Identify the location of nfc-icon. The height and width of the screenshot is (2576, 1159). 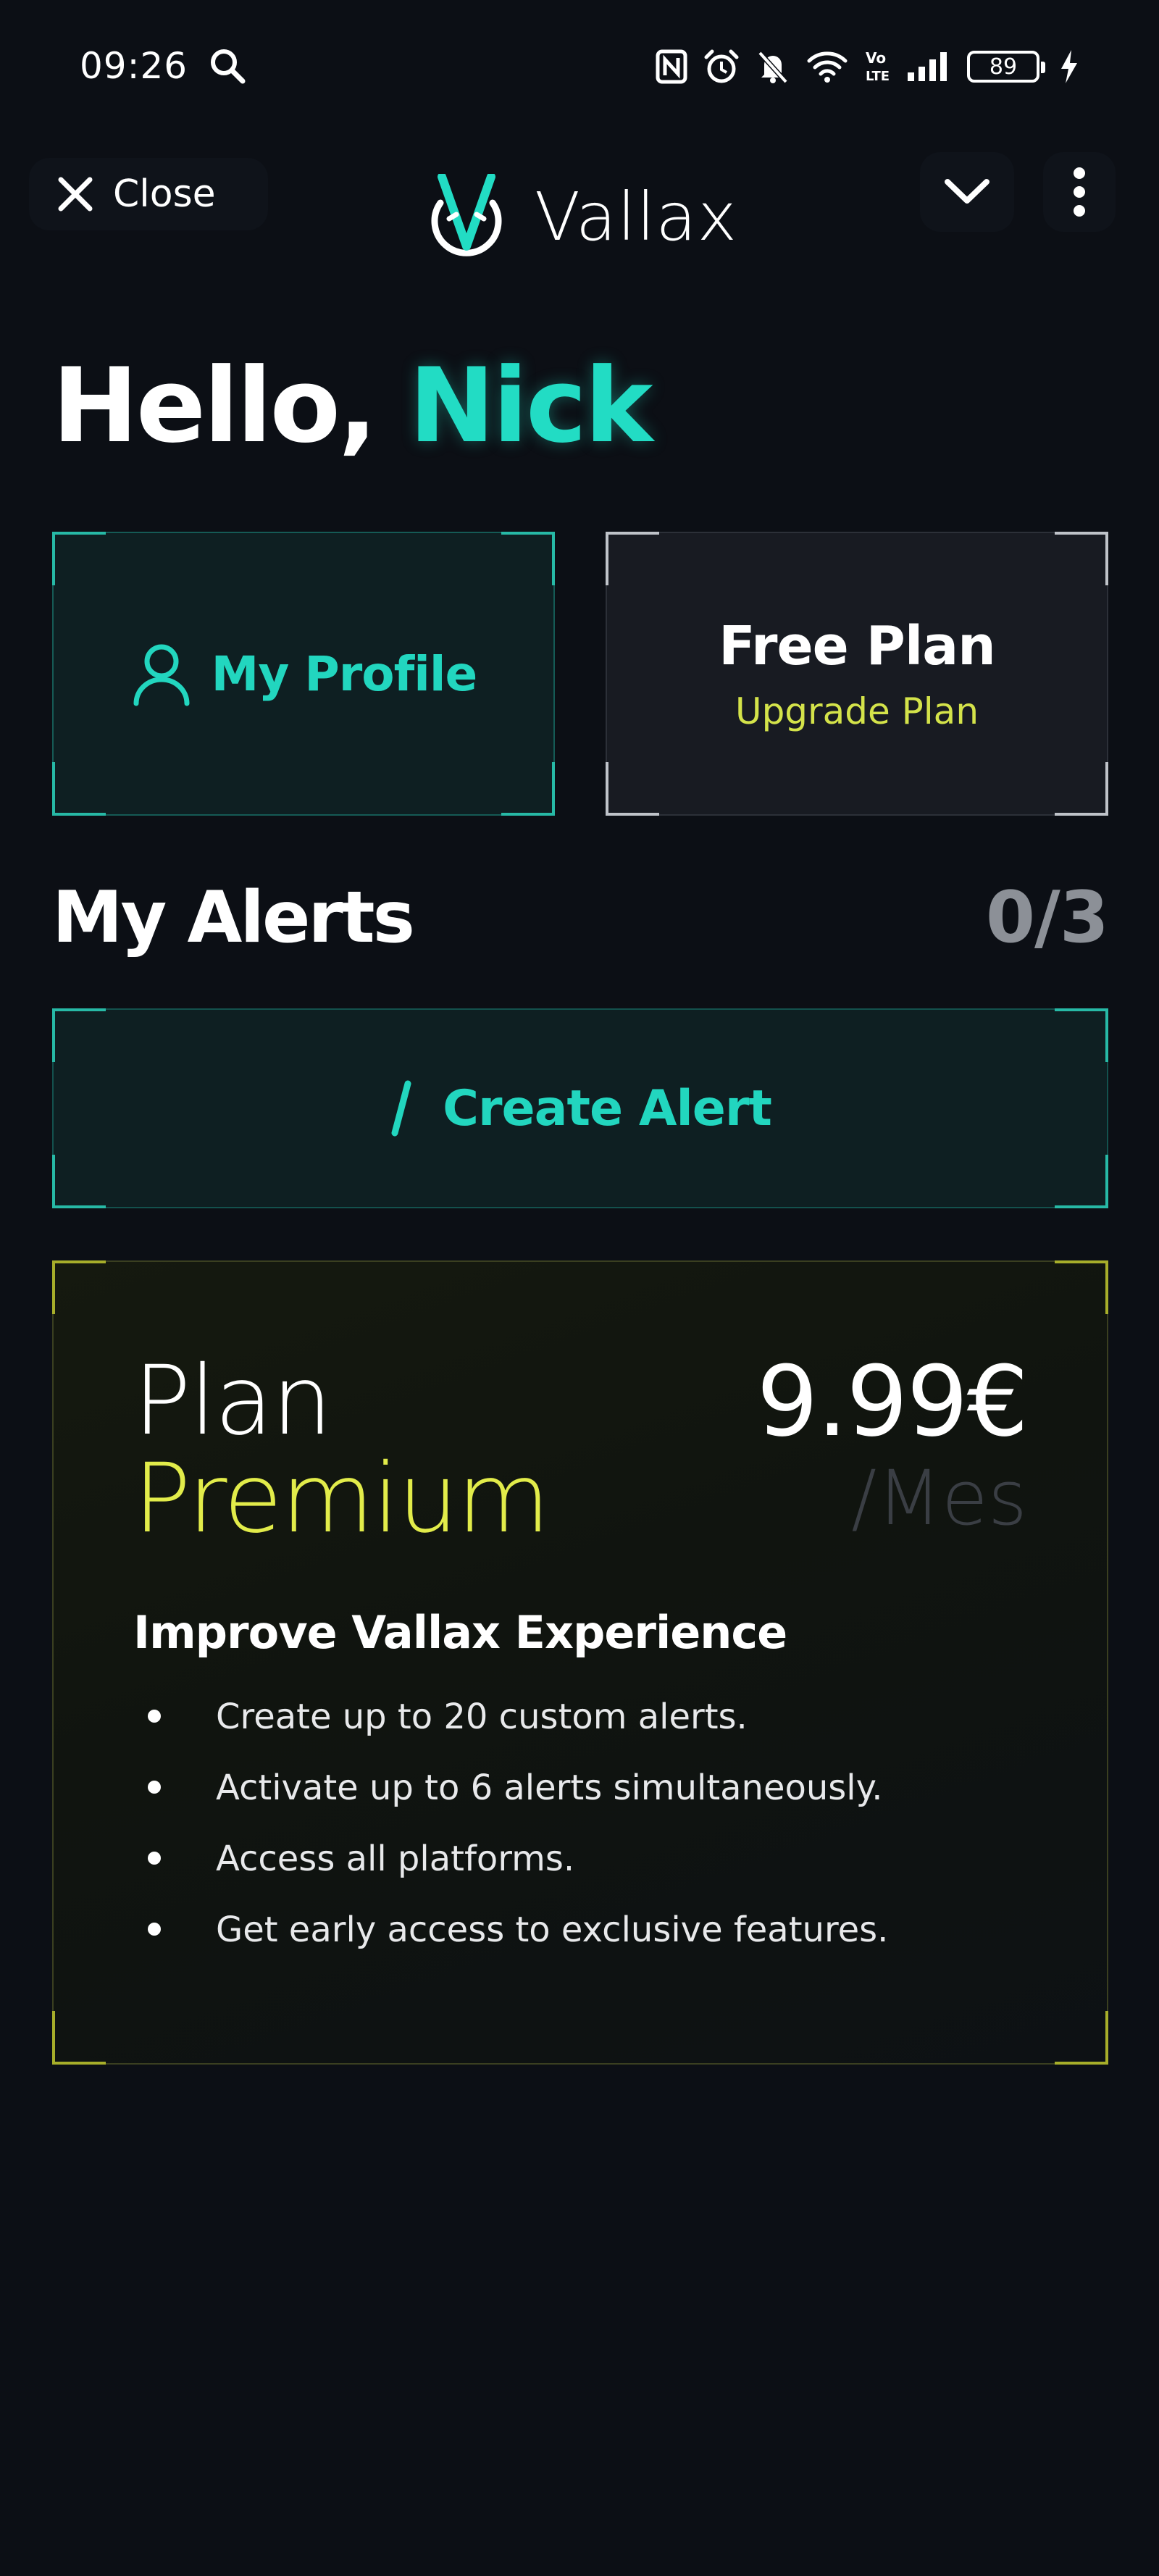
(671, 66).